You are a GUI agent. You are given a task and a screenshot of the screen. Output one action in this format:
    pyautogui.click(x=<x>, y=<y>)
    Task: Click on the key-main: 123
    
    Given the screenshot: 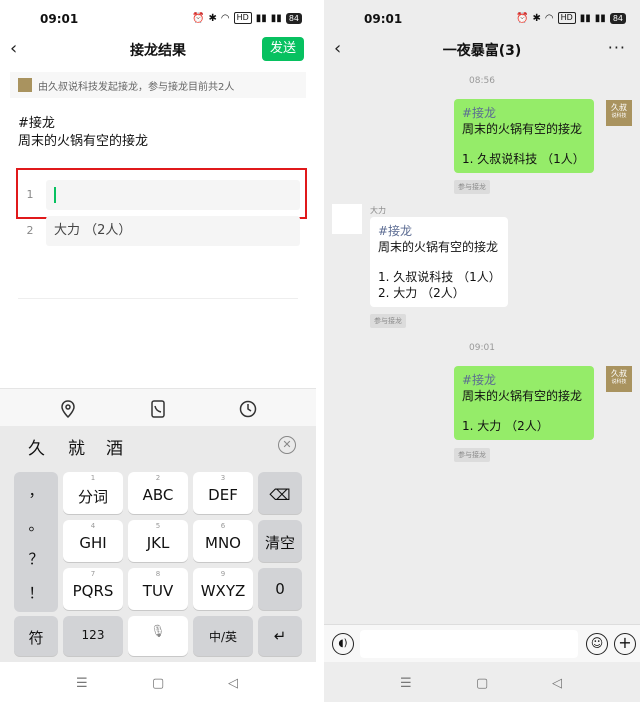 What is the action you would take?
    pyautogui.click(x=93, y=635)
    